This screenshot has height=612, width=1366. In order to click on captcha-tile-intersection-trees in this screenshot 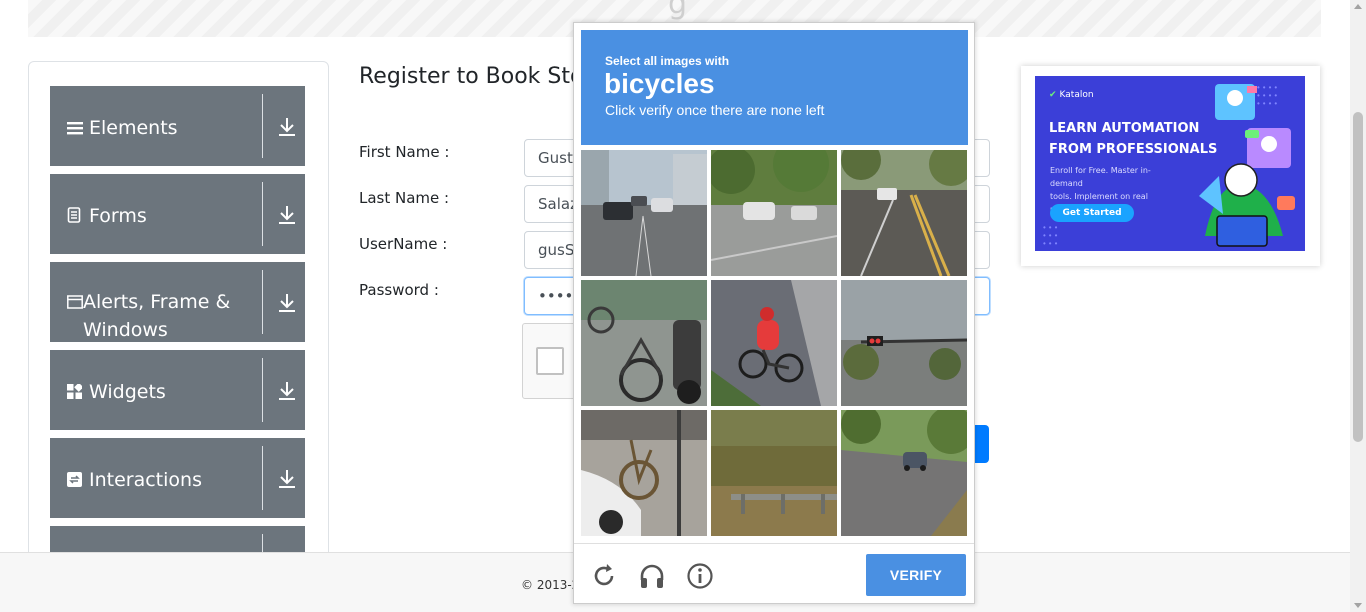, I will do `click(774, 213)`.